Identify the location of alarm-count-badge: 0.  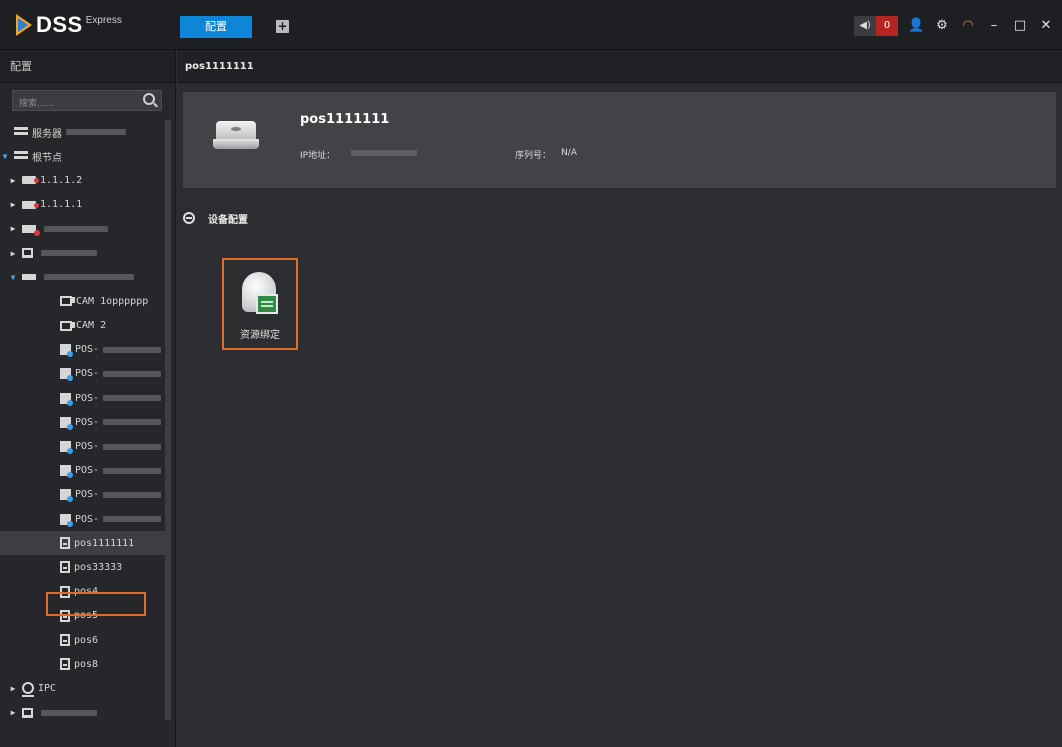
(887, 26).